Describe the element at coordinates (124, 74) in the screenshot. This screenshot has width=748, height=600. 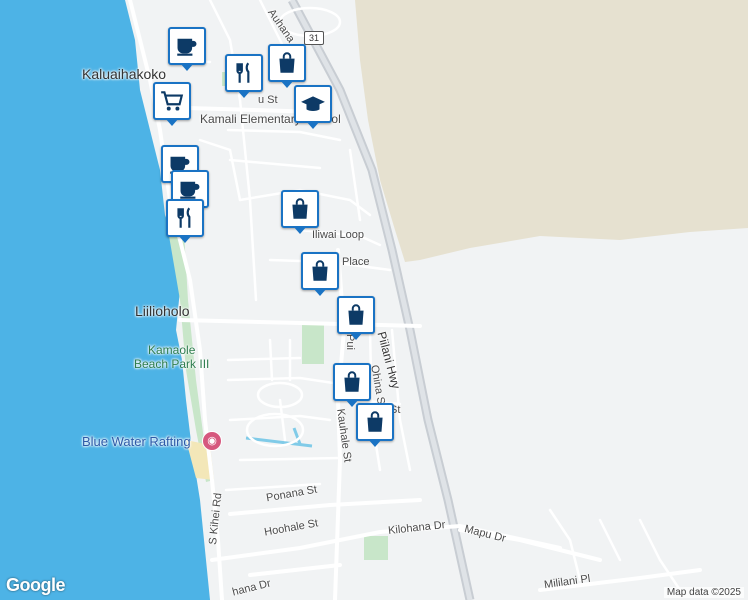
I see `place-label-kaluaihakoko: Kaluaihakoko` at that location.